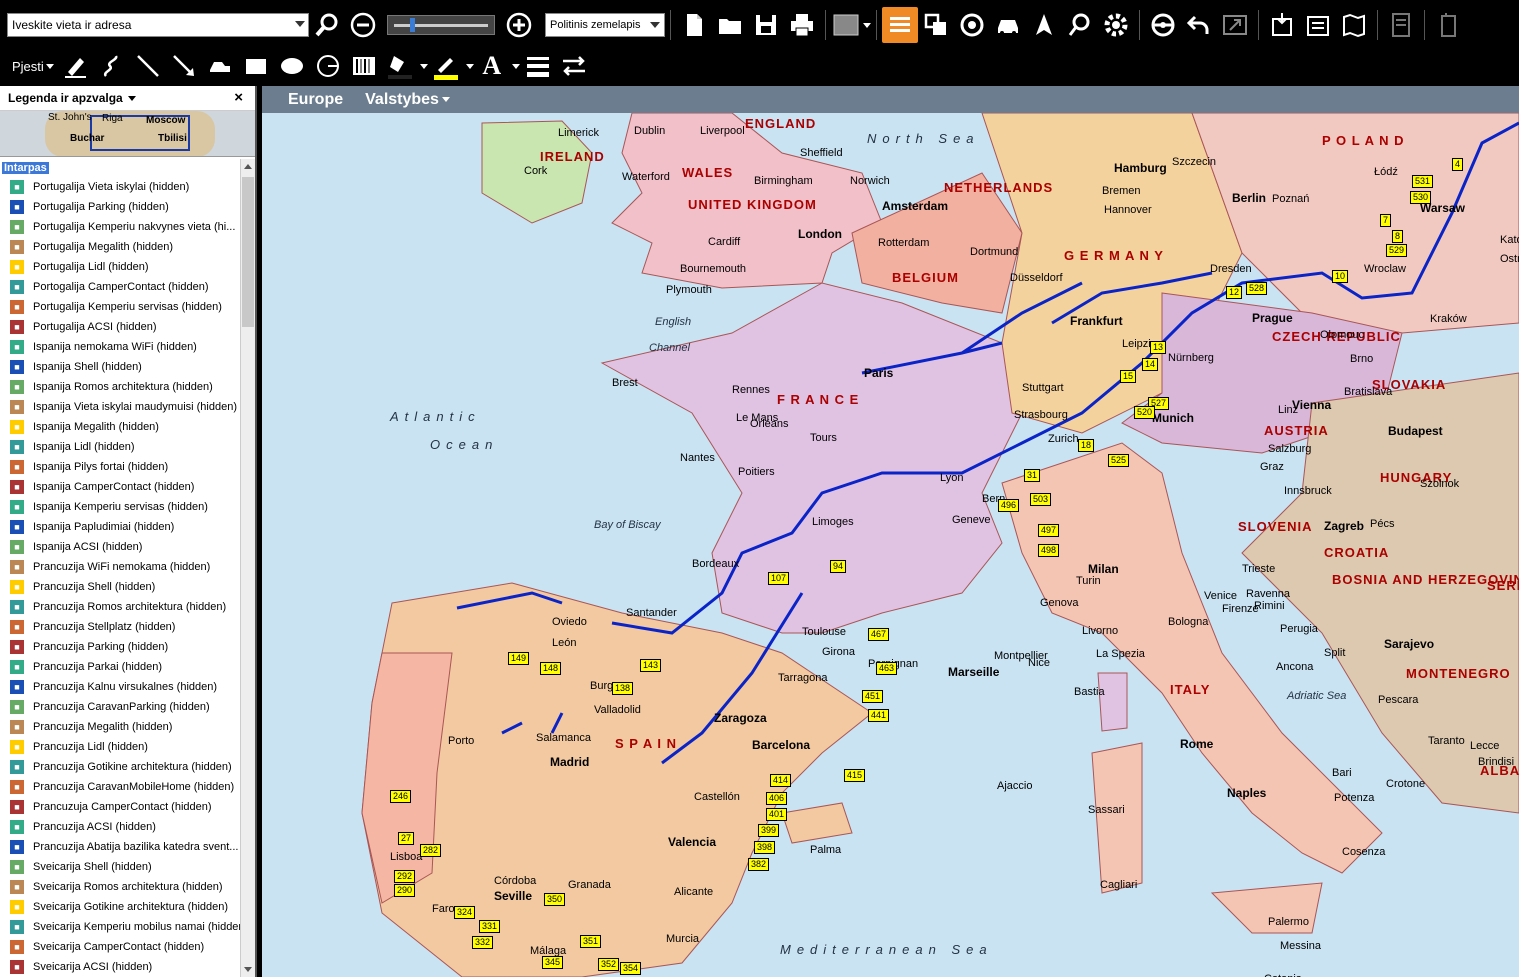 Image resolution: width=1519 pixels, height=977 pixels. Describe the element at coordinates (238, 97) in the screenshot. I see `close-icon: ×` at that location.